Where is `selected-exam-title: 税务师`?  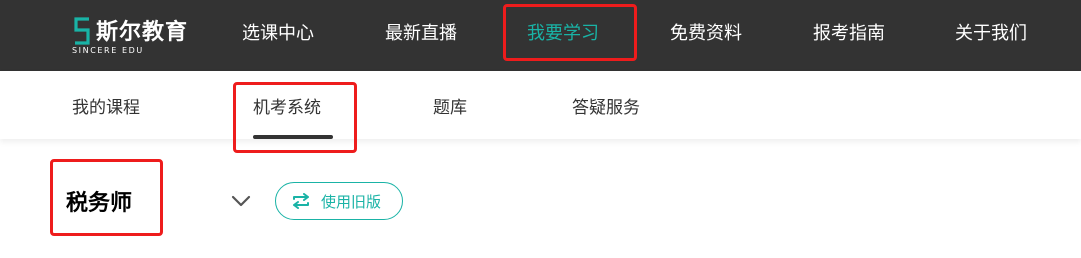
selected-exam-title: 税务师 is located at coordinates (99, 201).